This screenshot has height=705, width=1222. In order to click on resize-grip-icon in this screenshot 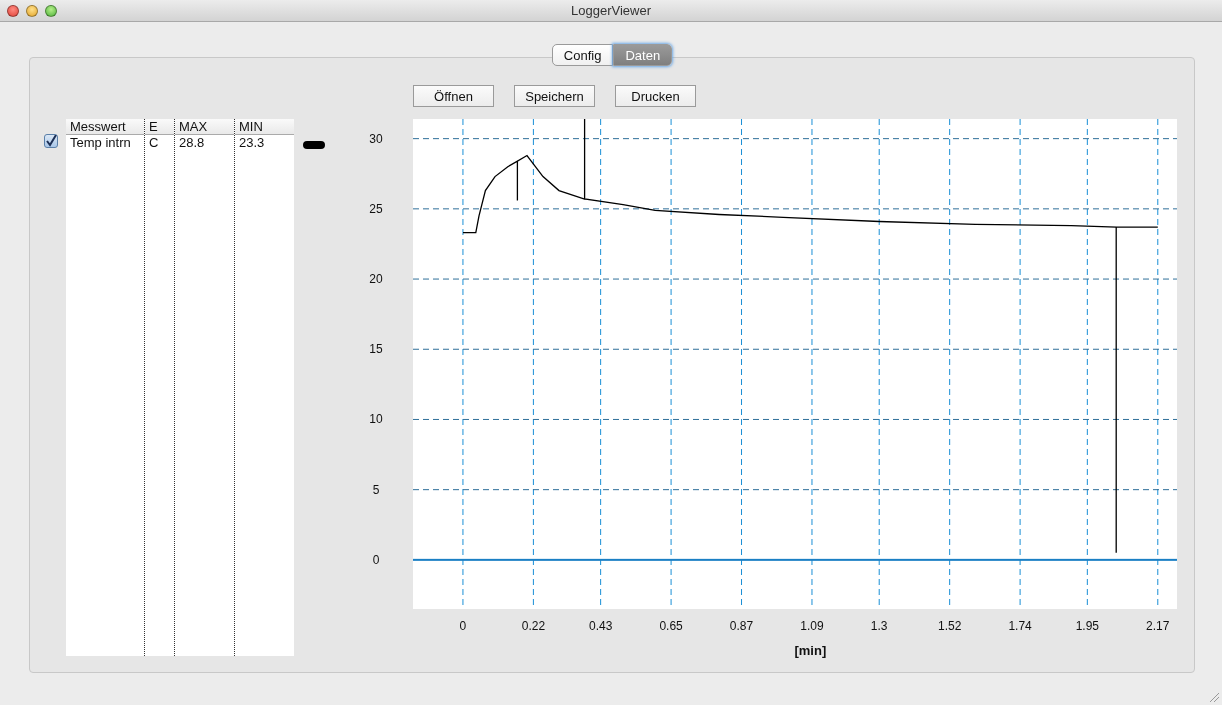, I will do `click(1214, 697)`.